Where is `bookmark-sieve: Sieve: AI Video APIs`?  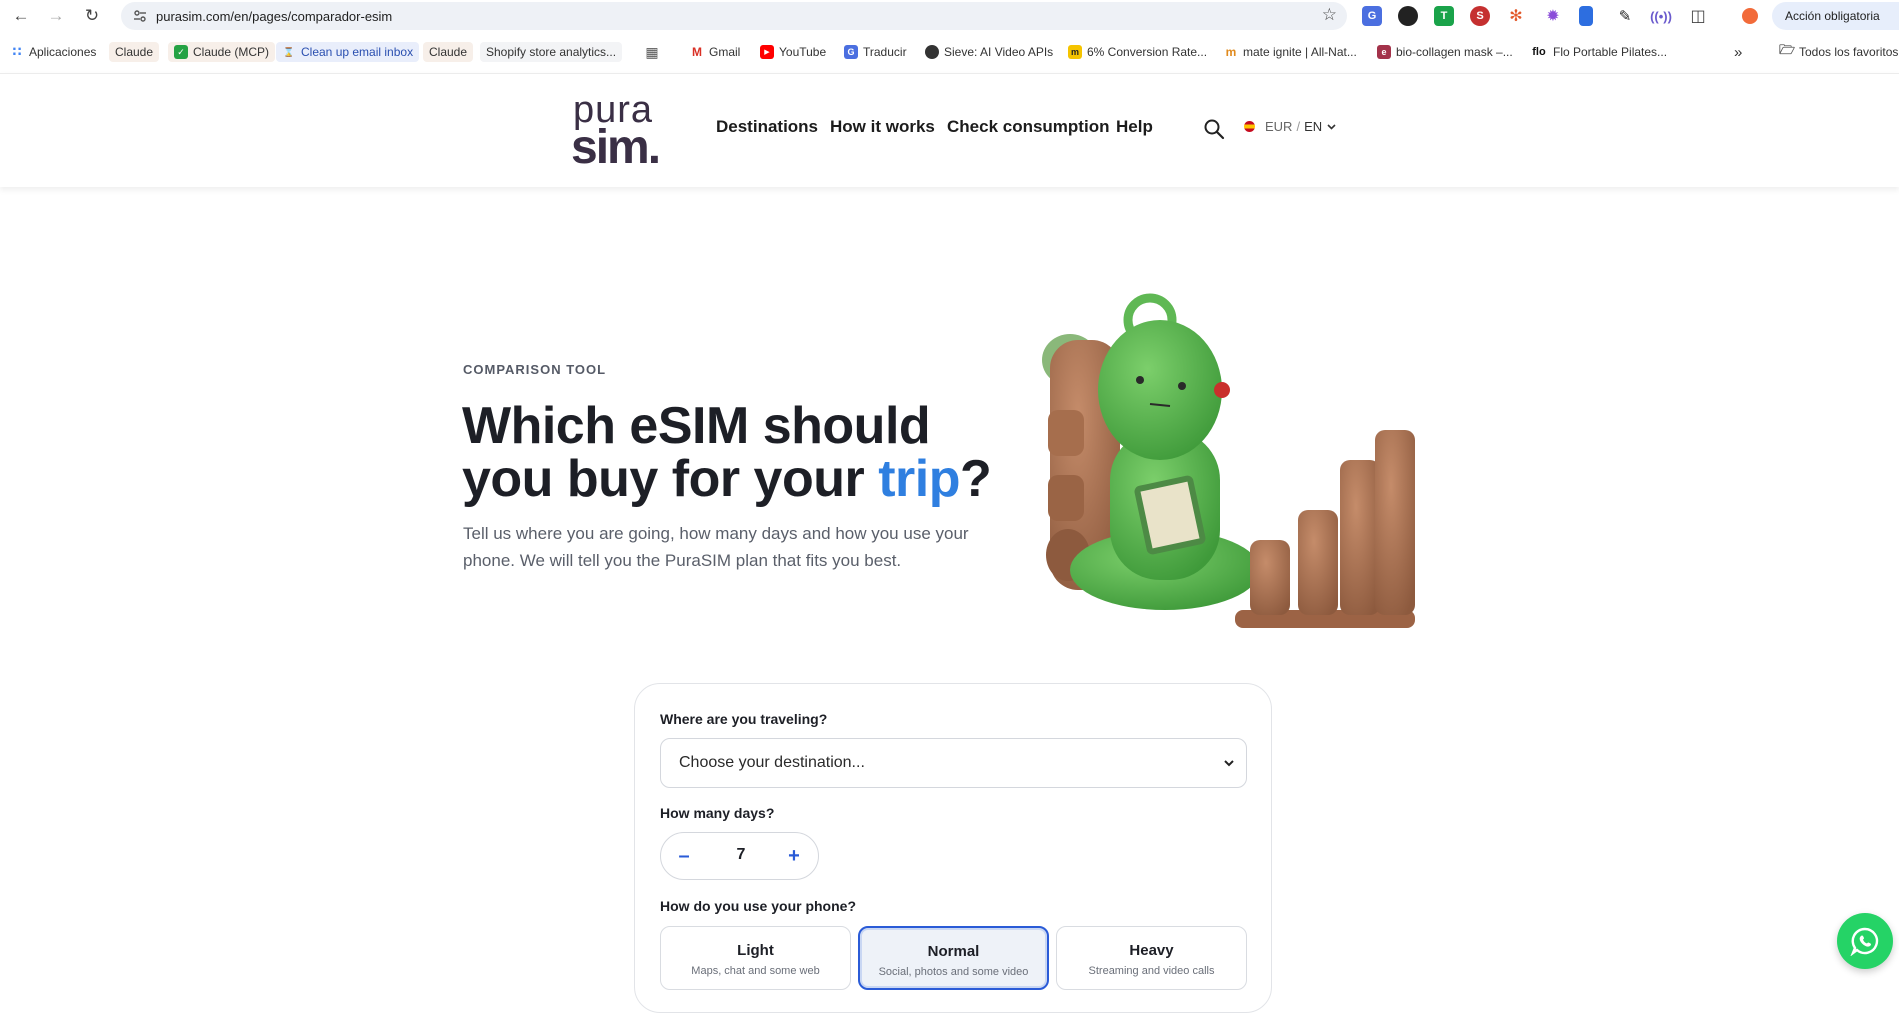 bookmark-sieve: Sieve: AI Video APIs is located at coordinates (989, 52).